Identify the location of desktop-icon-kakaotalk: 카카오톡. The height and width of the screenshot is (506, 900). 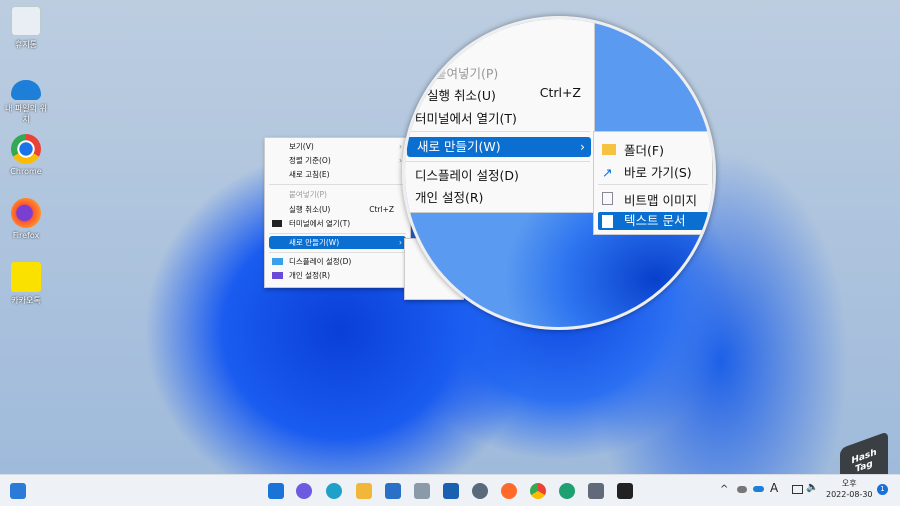
(26, 284).